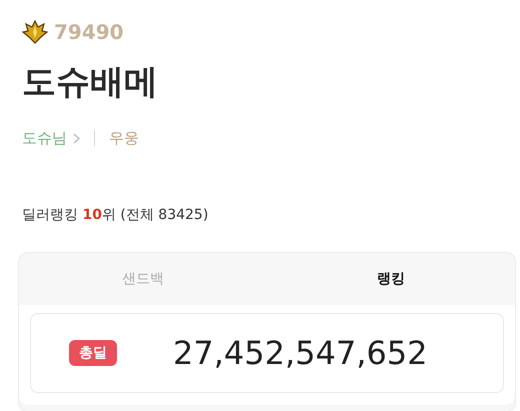 This screenshot has height=411, width=520. Describe the element at coordinates (44, 138) in the screenshot. I see `guild-link: 도슈님` at that location.